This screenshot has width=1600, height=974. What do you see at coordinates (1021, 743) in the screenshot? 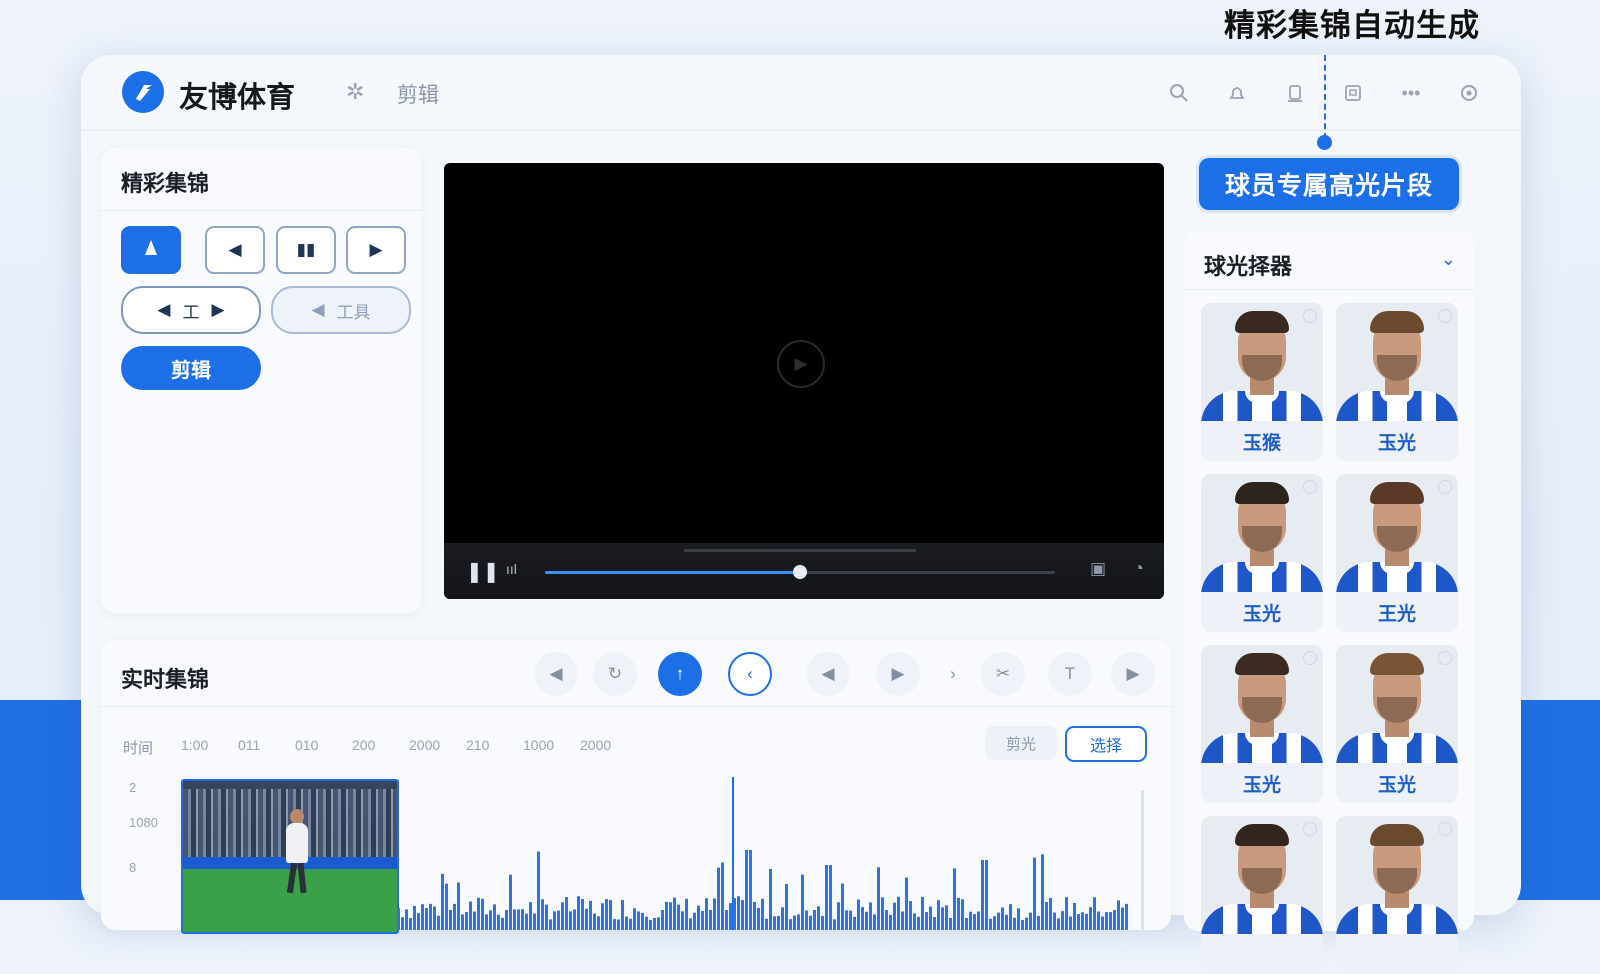
I see `clip-button: 剪光` at bounding box center [1021, 743].